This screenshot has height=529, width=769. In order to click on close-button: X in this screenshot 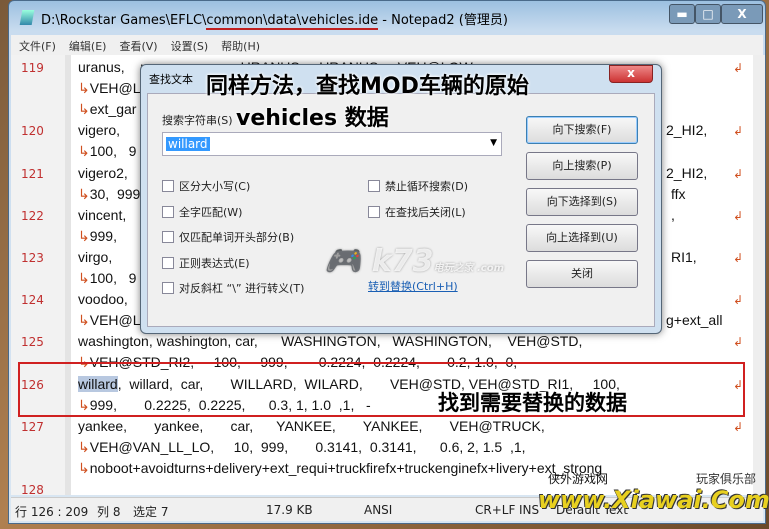, I will do `click(742, 14)`.